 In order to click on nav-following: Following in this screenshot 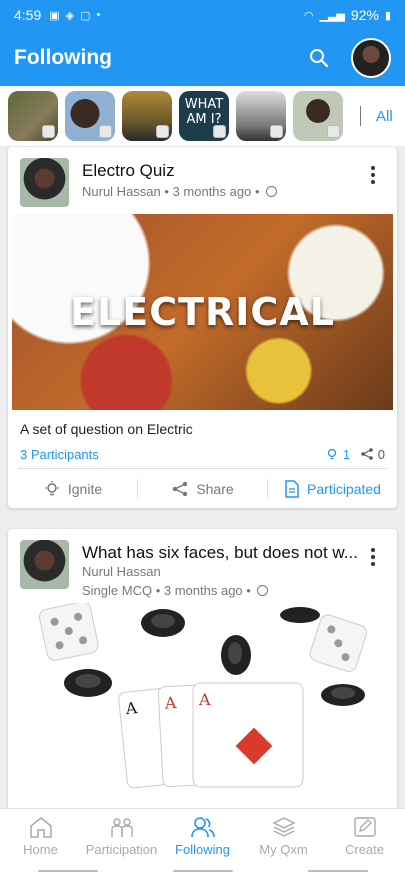, I will do `click(202, 836)`.